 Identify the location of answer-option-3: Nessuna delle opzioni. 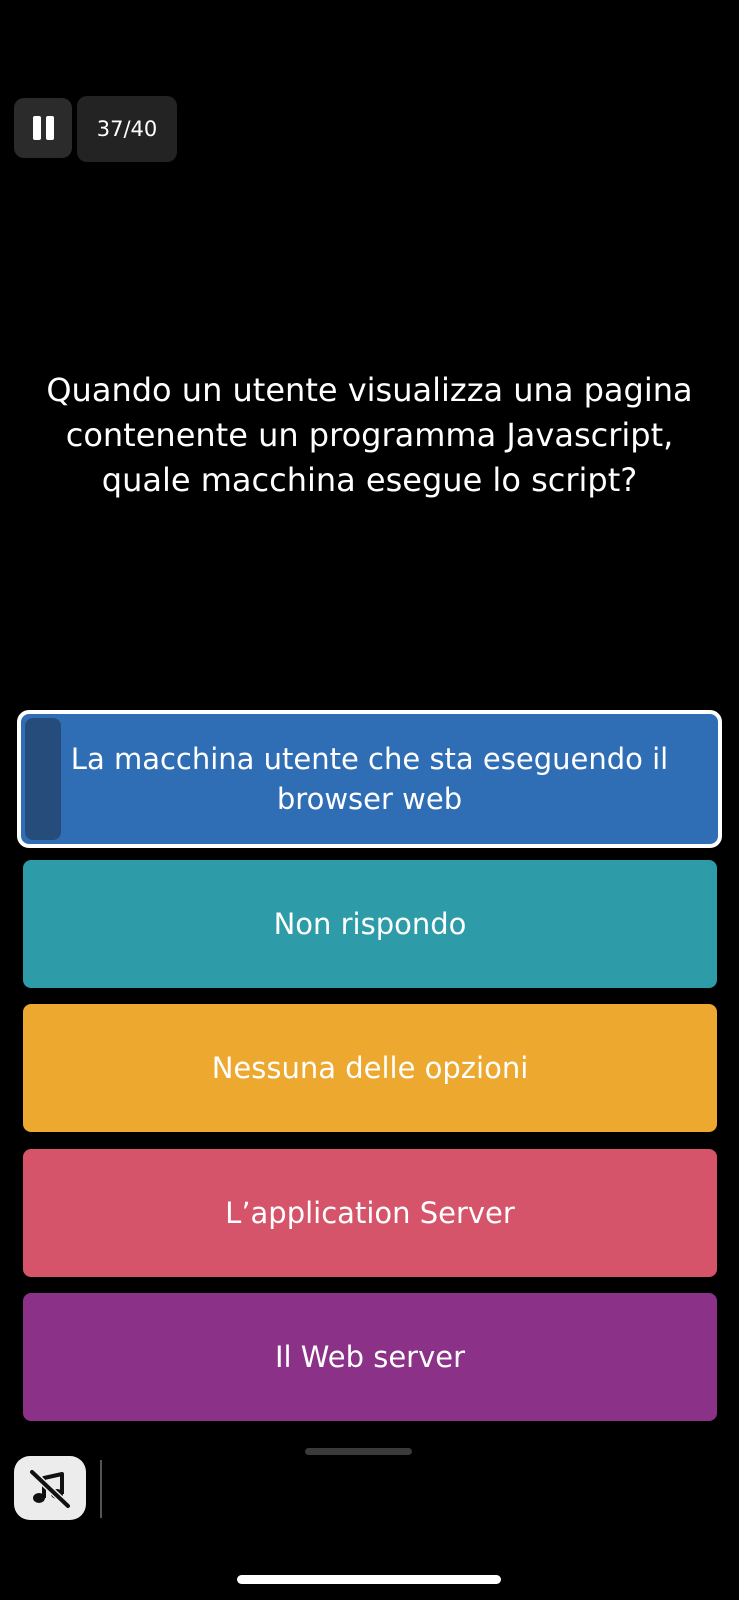
(370, 1068).